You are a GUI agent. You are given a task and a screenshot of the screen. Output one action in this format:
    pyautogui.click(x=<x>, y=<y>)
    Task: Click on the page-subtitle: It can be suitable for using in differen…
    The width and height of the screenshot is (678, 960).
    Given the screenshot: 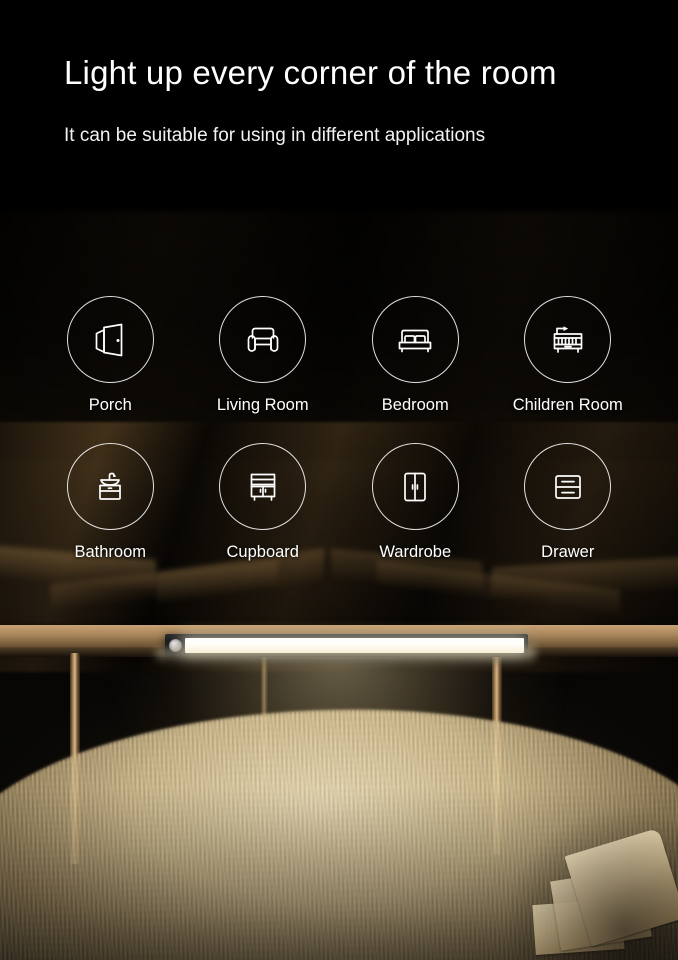 What is the action you would take?
    pyautogui.click(x=275, y=135)
    